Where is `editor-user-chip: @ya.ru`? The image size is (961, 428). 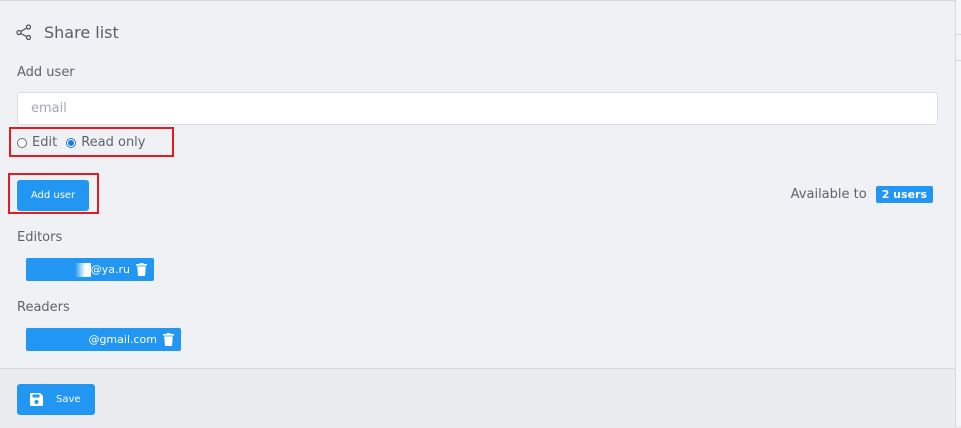 editor-user-chip: @ya.ru is located at coordinates (90, 269).